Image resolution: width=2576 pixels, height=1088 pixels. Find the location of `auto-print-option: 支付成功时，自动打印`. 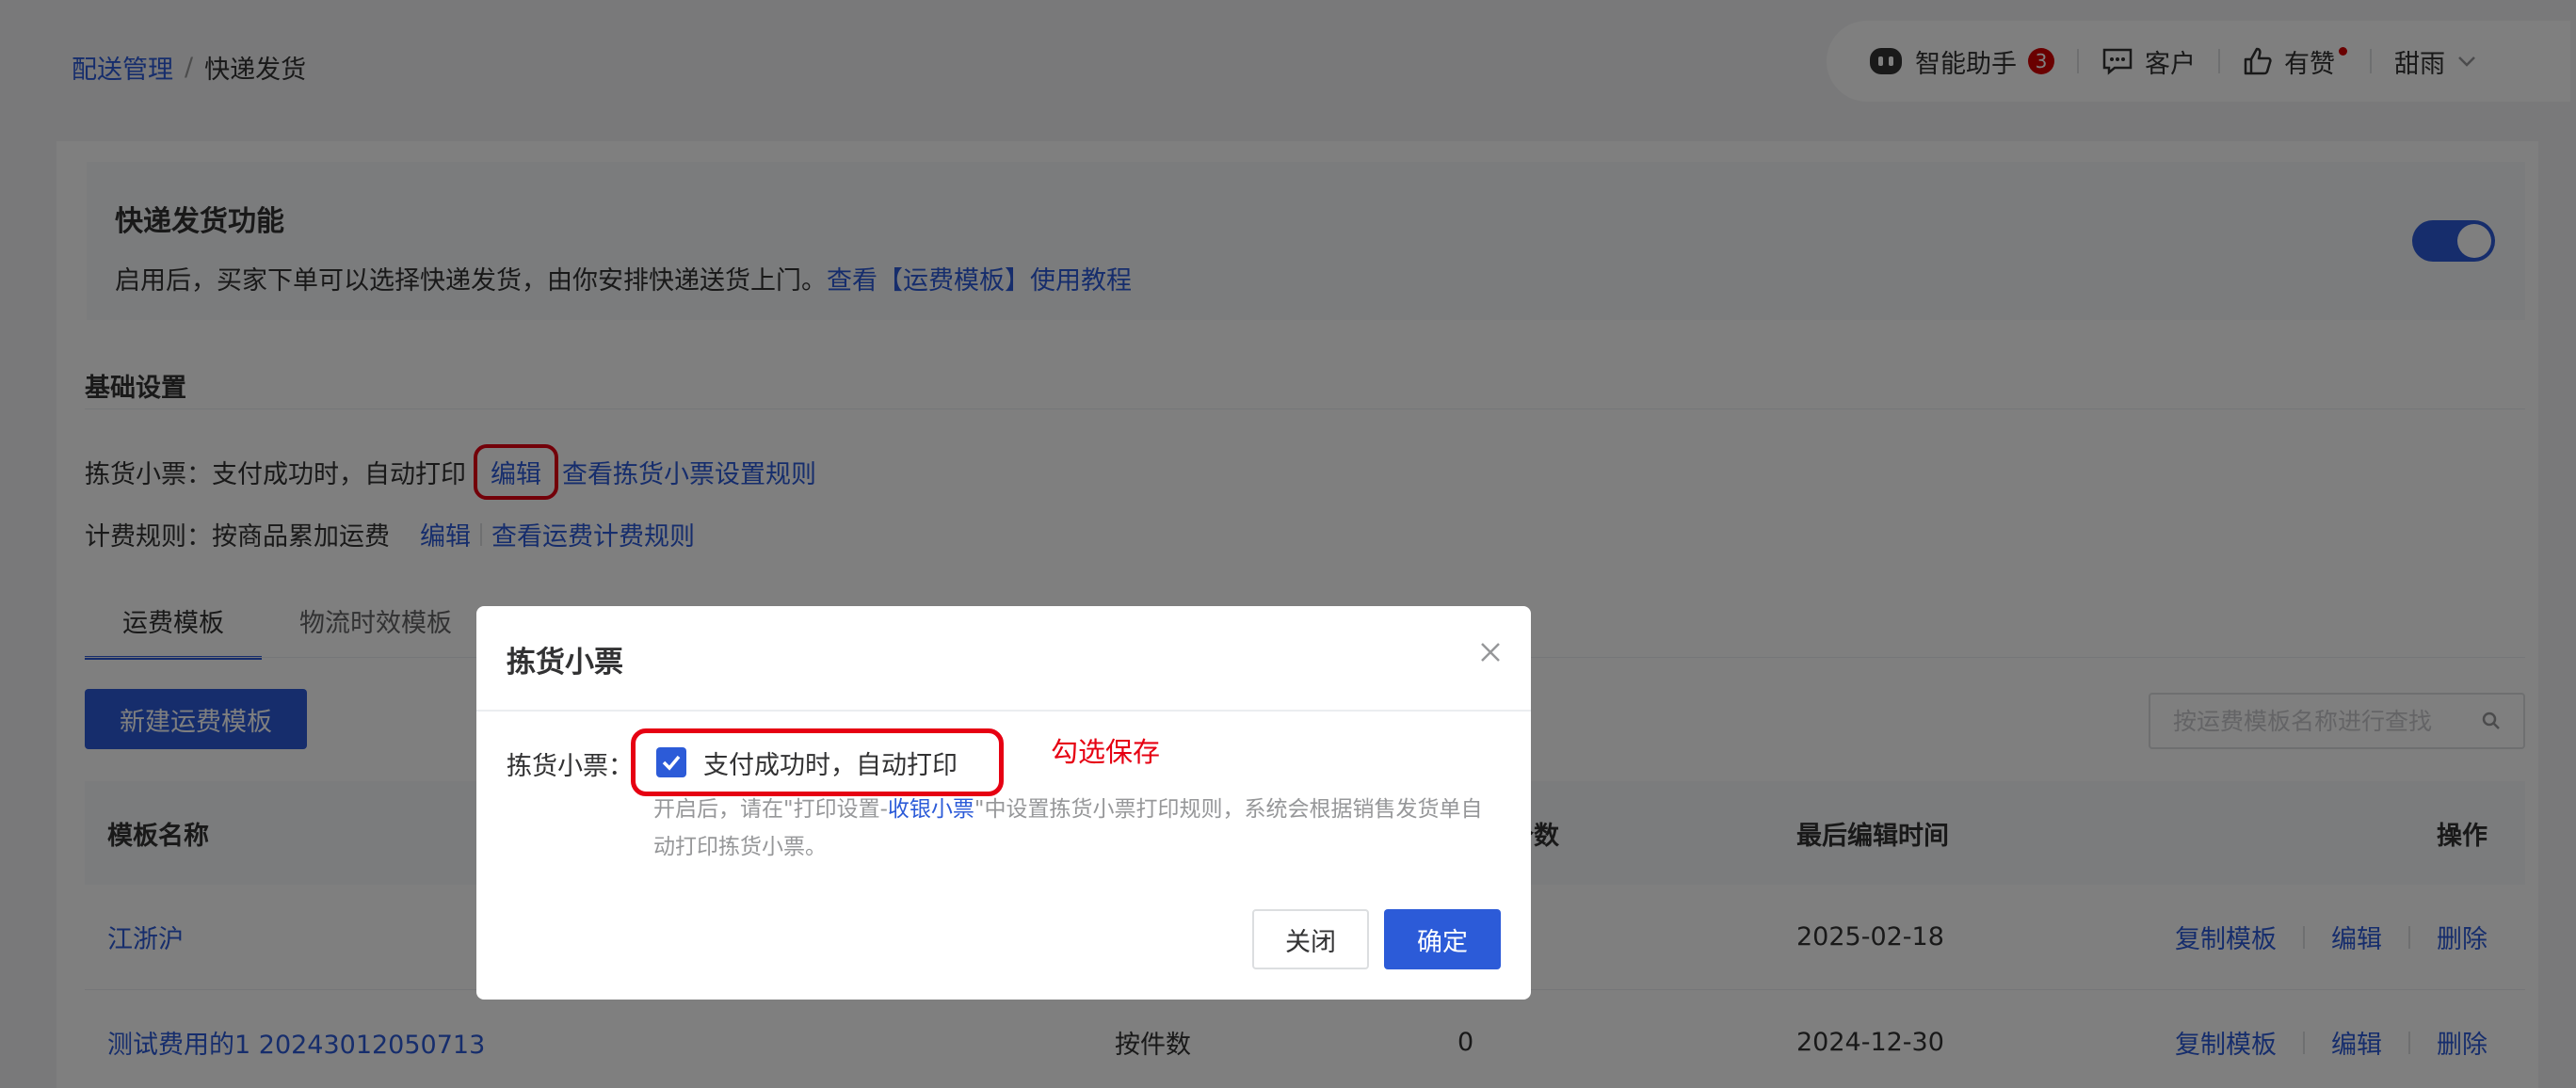

auto-print-option: 支付成功时，自动打印 is located at coordinates (817, 762).